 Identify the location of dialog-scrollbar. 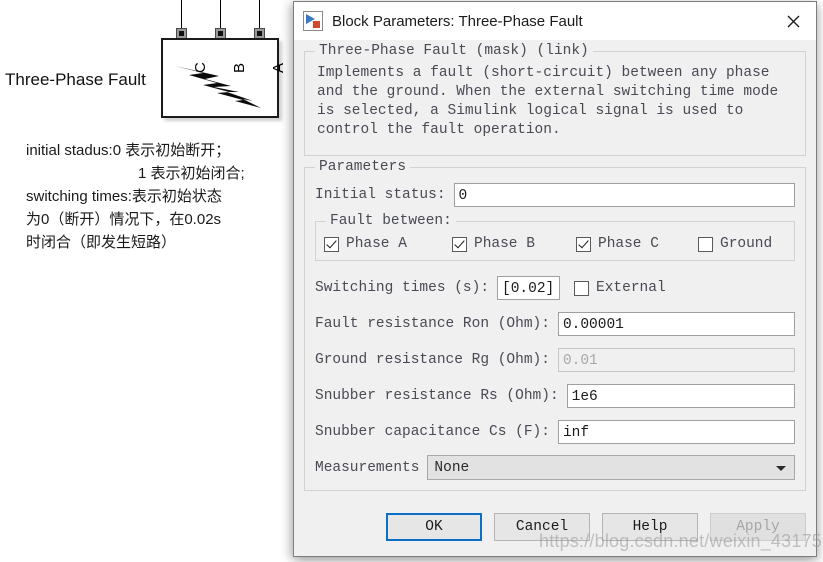
(811, 259).